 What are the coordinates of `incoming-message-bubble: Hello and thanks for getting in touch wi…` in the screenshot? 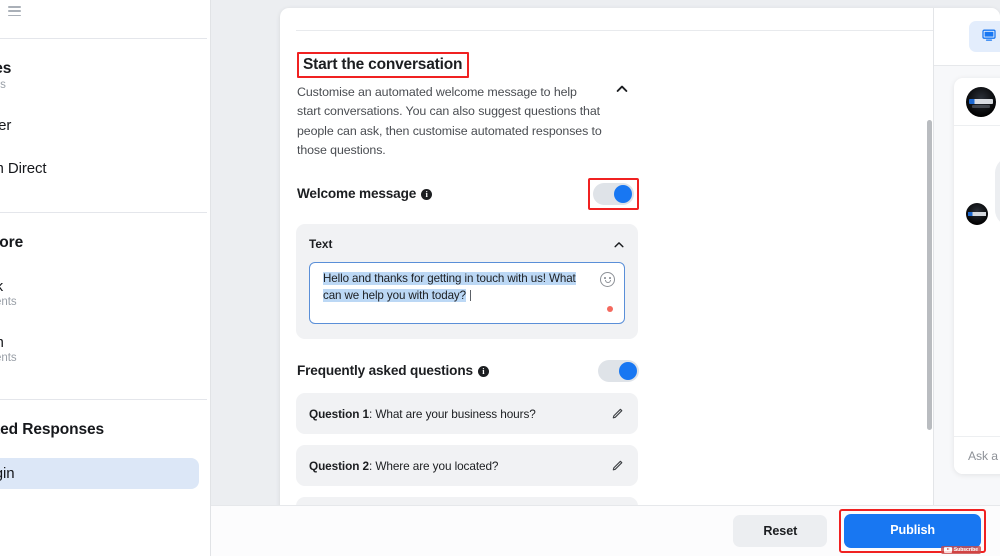 It's located at (997, 192).